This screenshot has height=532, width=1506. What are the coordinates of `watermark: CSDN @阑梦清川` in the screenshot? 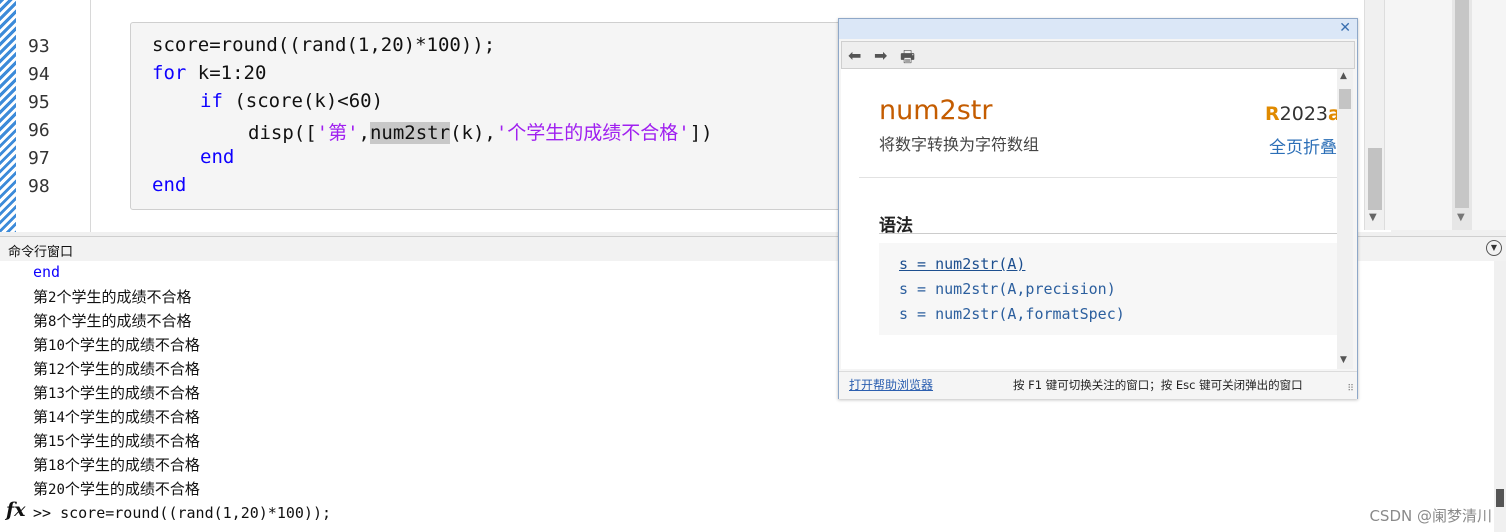 It's located at (1430, 516).